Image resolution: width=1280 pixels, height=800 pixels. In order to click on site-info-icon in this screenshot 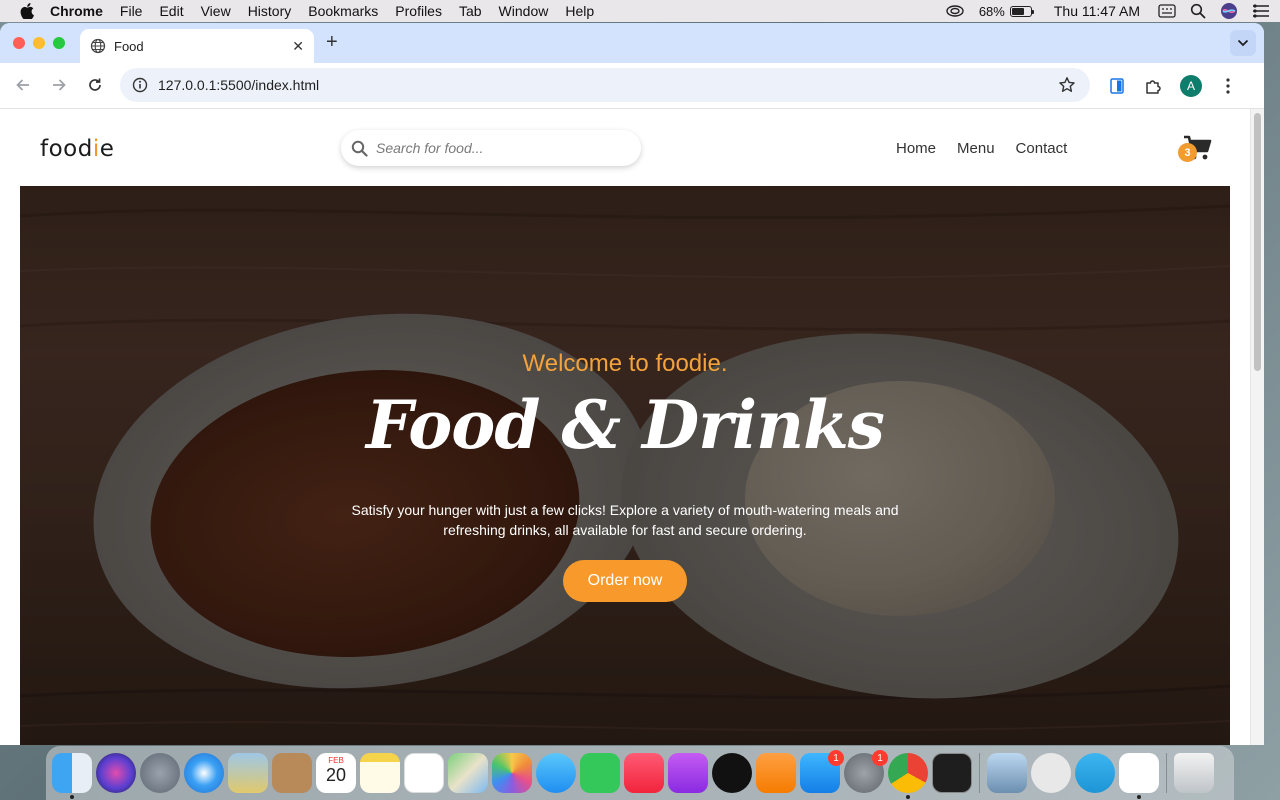, I will do `click(140, 85)`.